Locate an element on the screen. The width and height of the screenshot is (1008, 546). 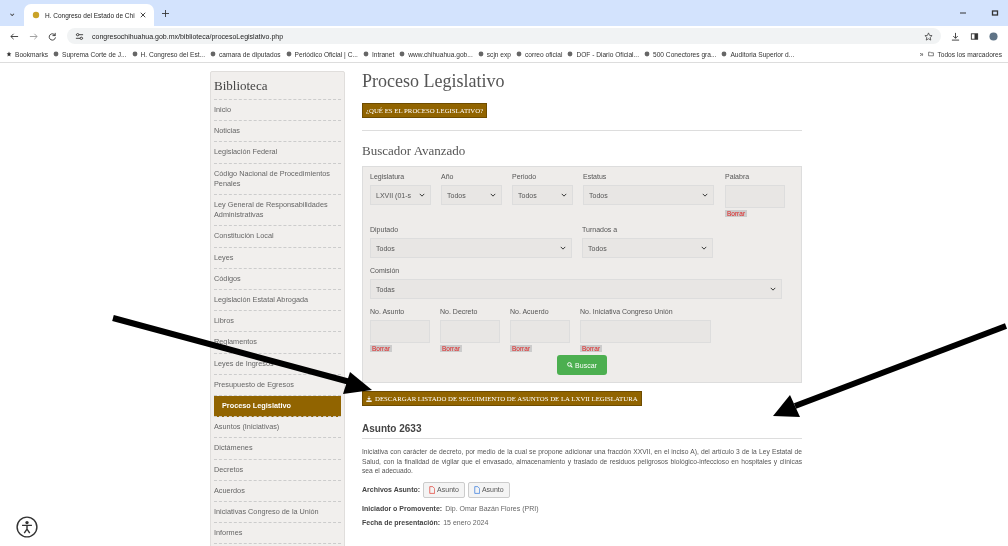
restore-icon is located at coordinates (995, 13).